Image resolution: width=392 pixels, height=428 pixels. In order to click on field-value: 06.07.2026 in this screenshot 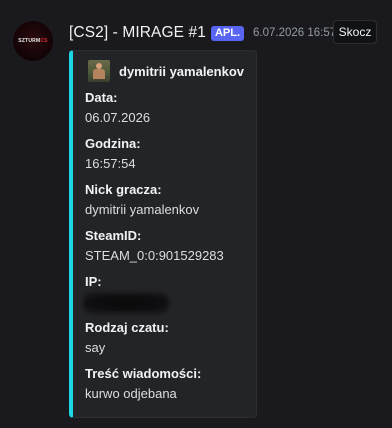, I will do `click(118, 117)`.